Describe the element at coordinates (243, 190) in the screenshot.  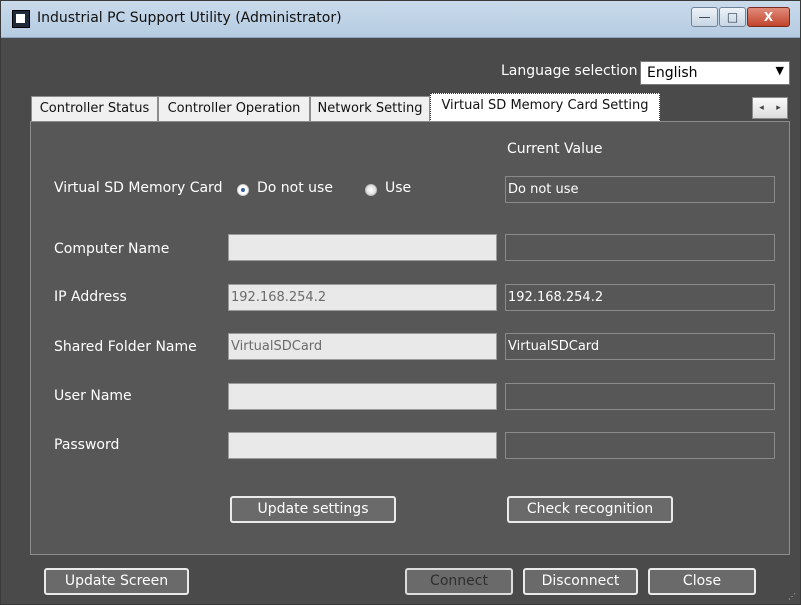
I see `do-not-use-radio` at that location.